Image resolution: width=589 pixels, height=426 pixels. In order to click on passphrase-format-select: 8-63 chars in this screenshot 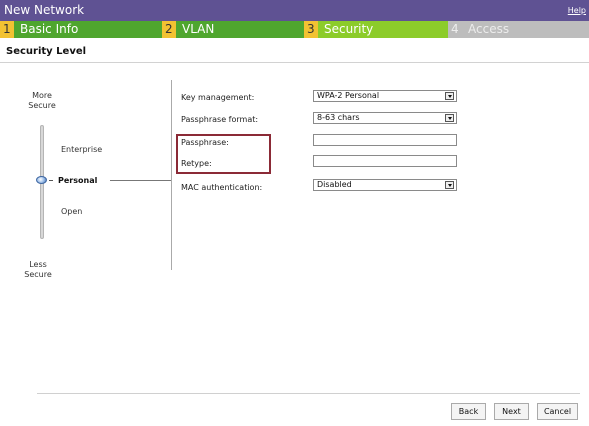, I will do `click(385, 118)`.